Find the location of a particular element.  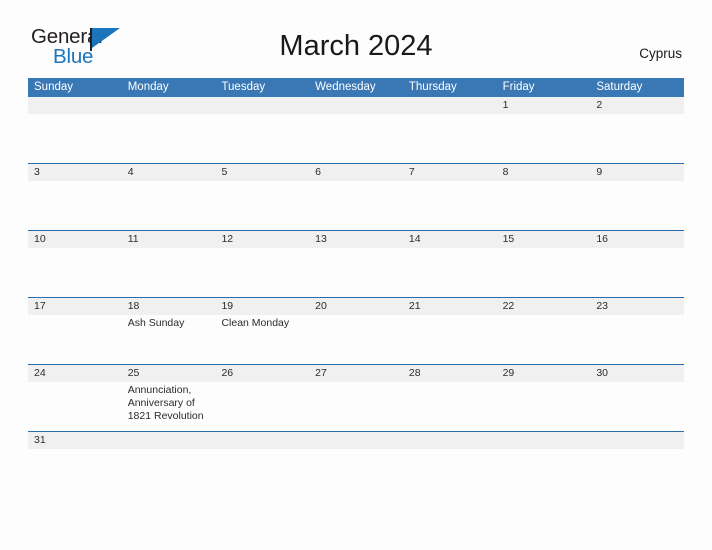

day-number-7: 7 is located at coordinates (450, 172).